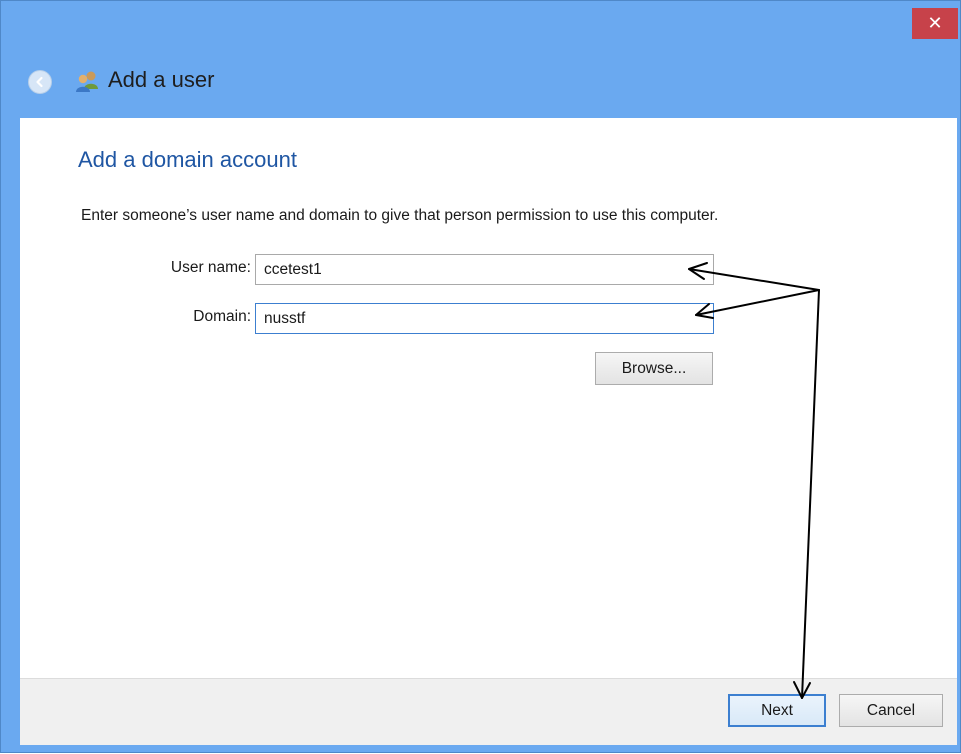  Describe the element at coordinates (484, 318) in the screenshot. I see `domain-input` at that location.